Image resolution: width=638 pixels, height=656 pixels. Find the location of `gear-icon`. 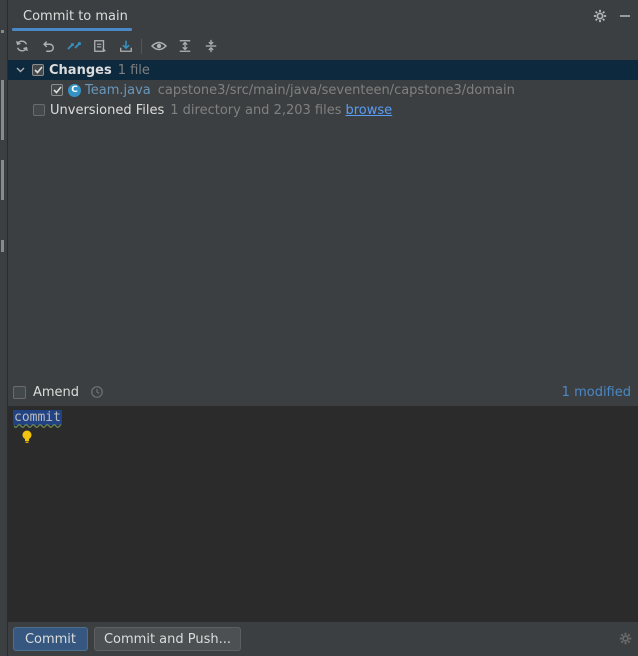

gear-icon is located at coordinates (600, 16).